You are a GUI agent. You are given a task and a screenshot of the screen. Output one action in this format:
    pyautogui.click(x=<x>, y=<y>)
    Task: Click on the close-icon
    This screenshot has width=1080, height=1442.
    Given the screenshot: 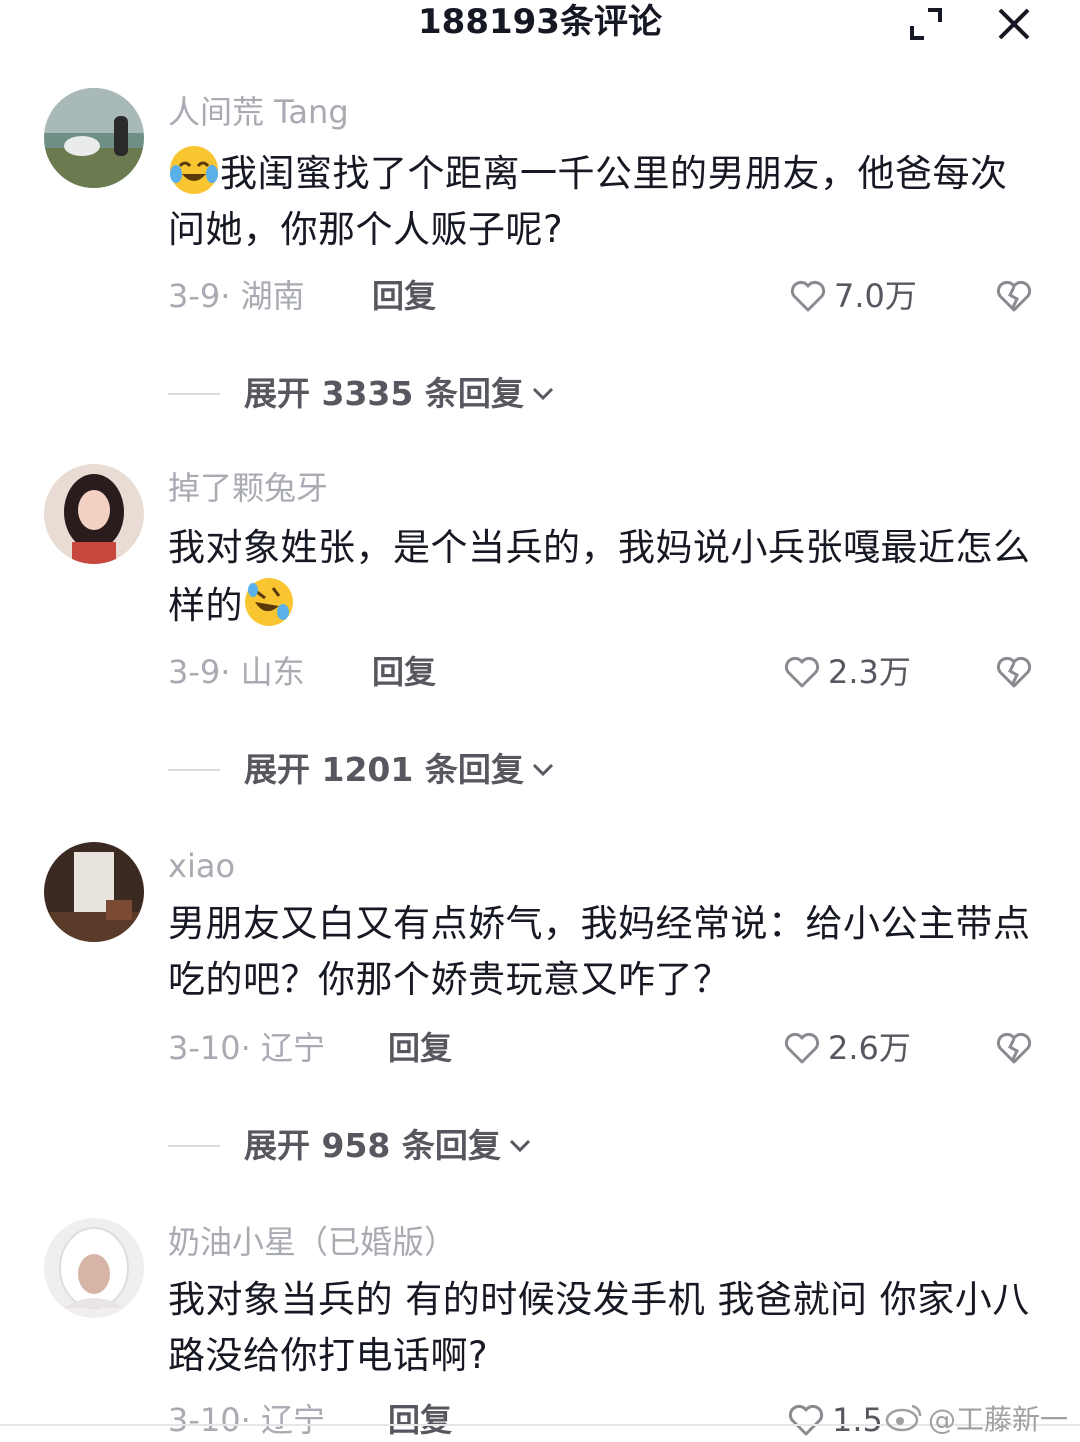 What is the action you would take?
    pyautogui.click(x=1014, y=24)
    